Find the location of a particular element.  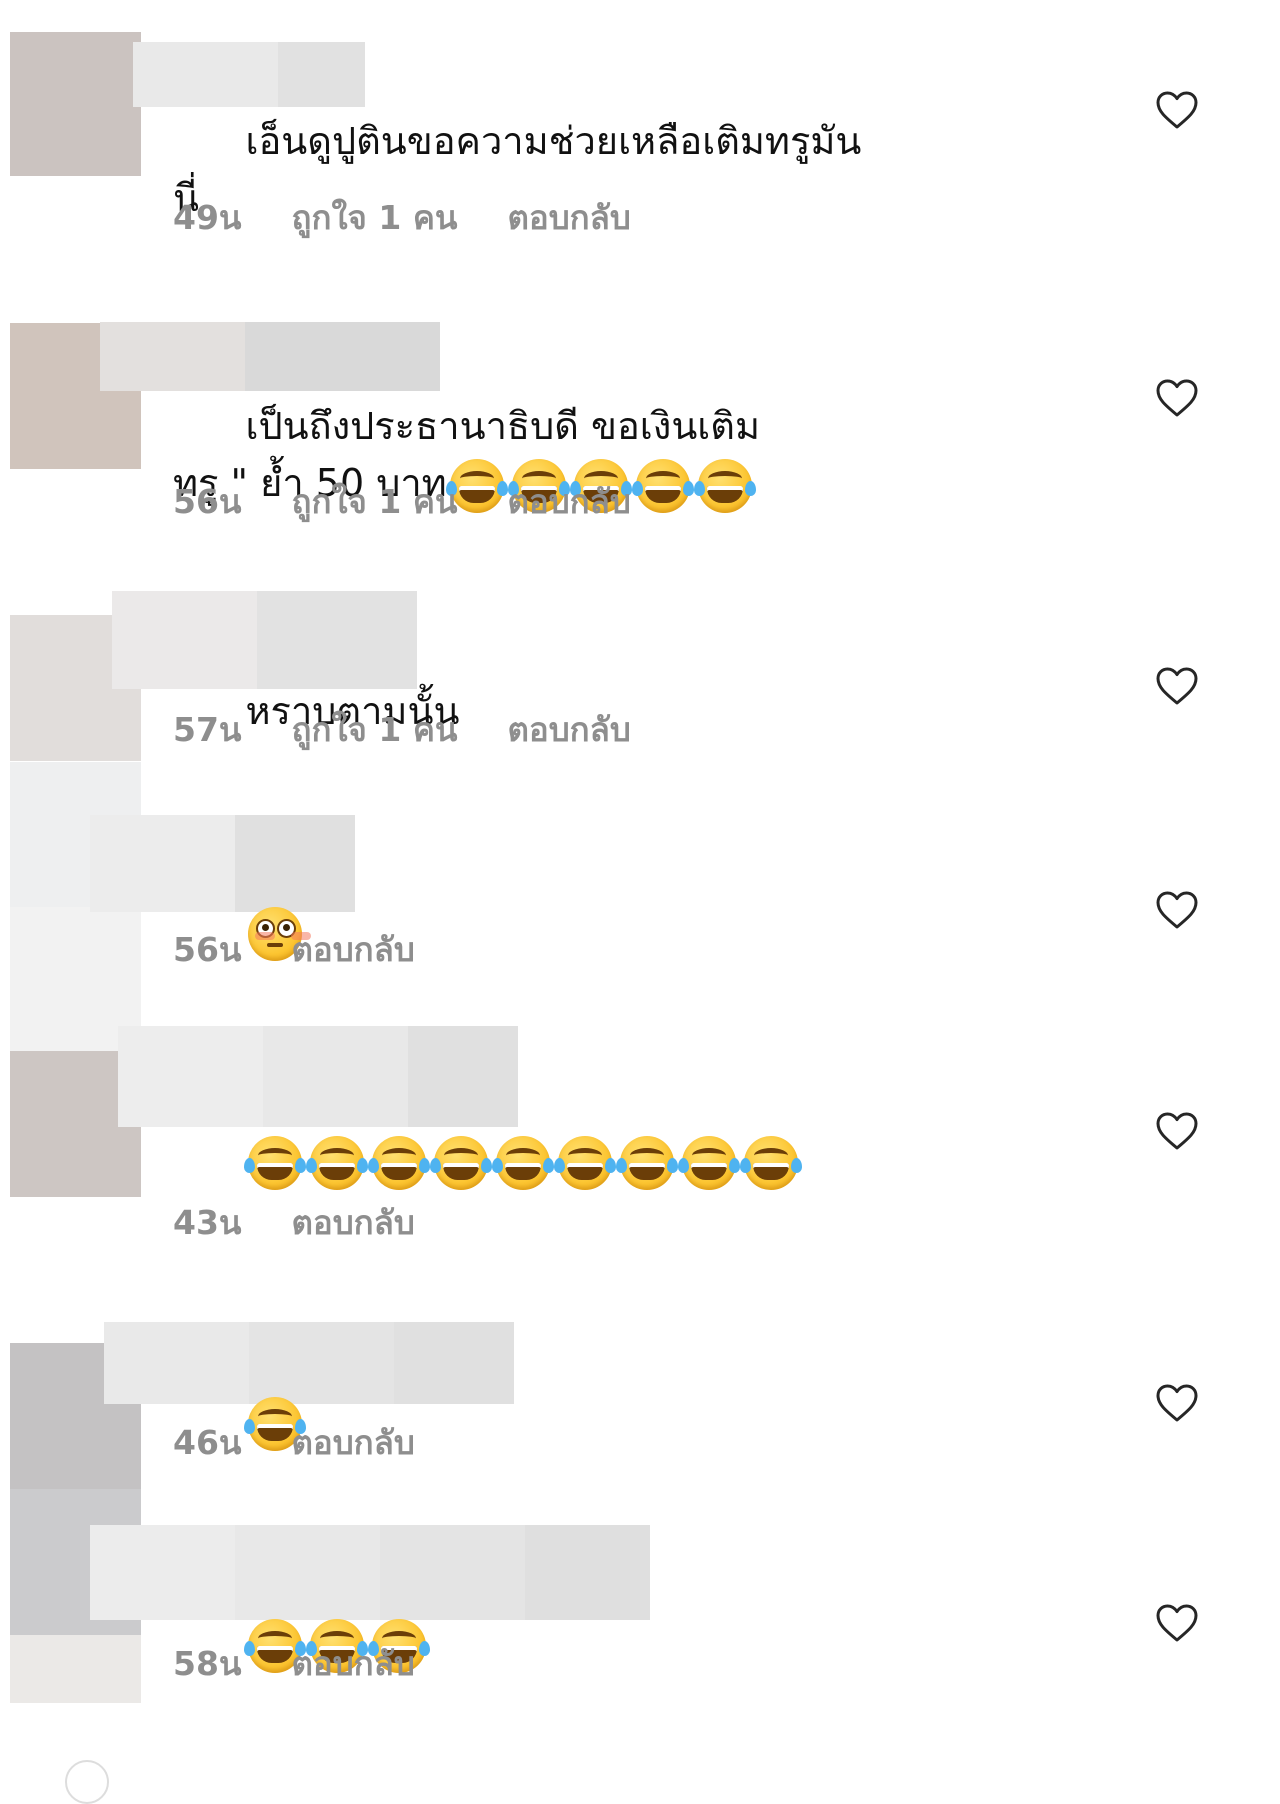

comment-meta: 57น ถูกใจ 1 คน ตอบกลับ is located at coordinates (402, 730).